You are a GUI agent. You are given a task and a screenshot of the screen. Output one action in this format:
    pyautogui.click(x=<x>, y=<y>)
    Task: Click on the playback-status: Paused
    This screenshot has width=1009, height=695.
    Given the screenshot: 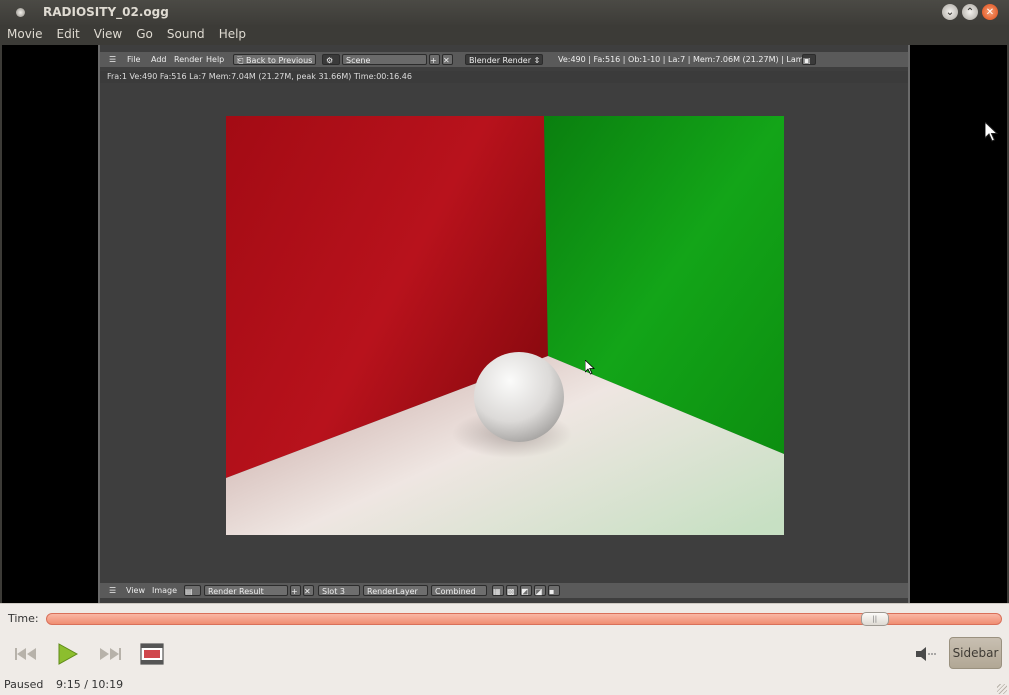 What is the action you would take?
    pyautogui.click(x=24, y=684)
    